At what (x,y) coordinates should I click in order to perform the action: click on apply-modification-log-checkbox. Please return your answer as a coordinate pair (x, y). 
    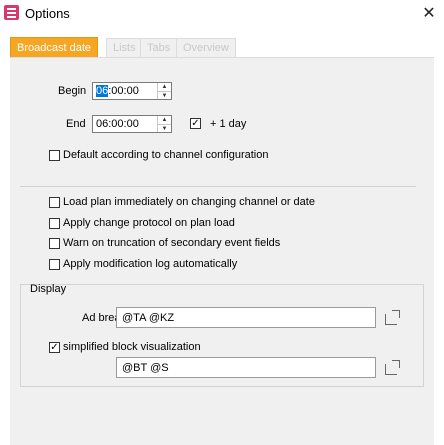
    Looking at the image, I should click on (54, 264).